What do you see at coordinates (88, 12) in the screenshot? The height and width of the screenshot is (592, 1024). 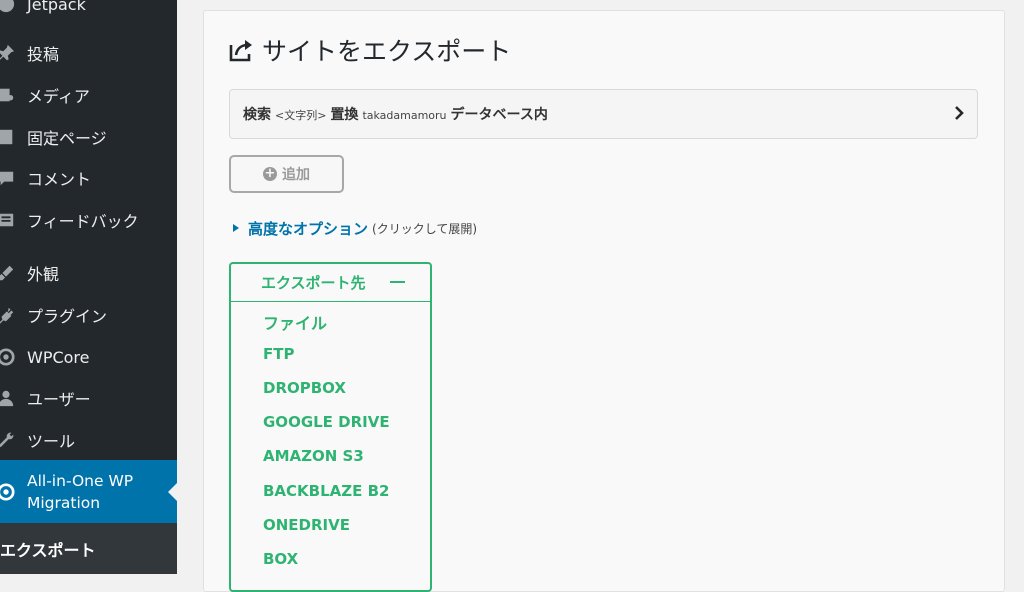 I see `sidebar-item-jetpack: Jetpack` at bounding box center [88, 12].